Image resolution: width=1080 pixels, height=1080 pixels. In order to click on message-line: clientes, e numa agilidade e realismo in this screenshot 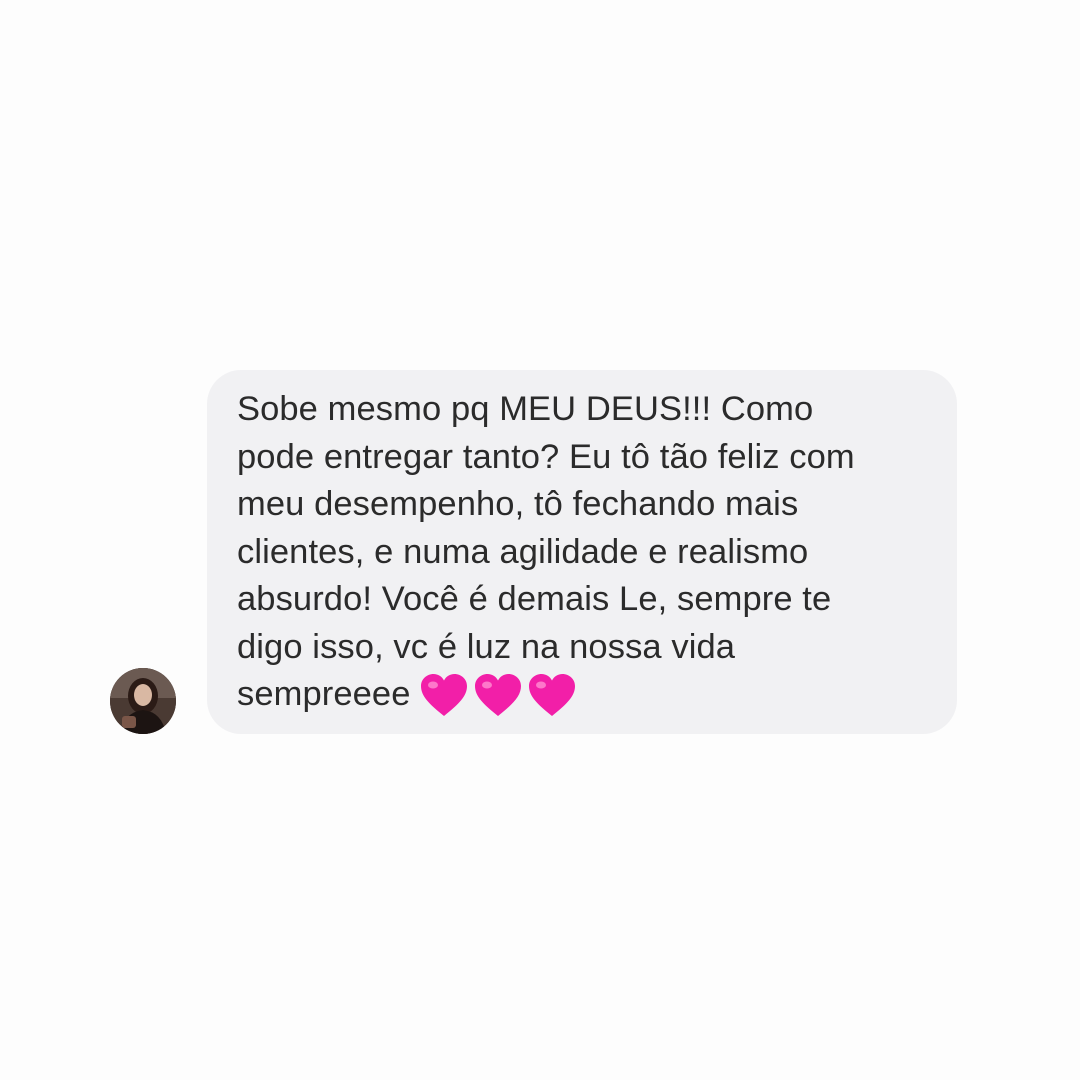, I will do `click(523, 551)`.